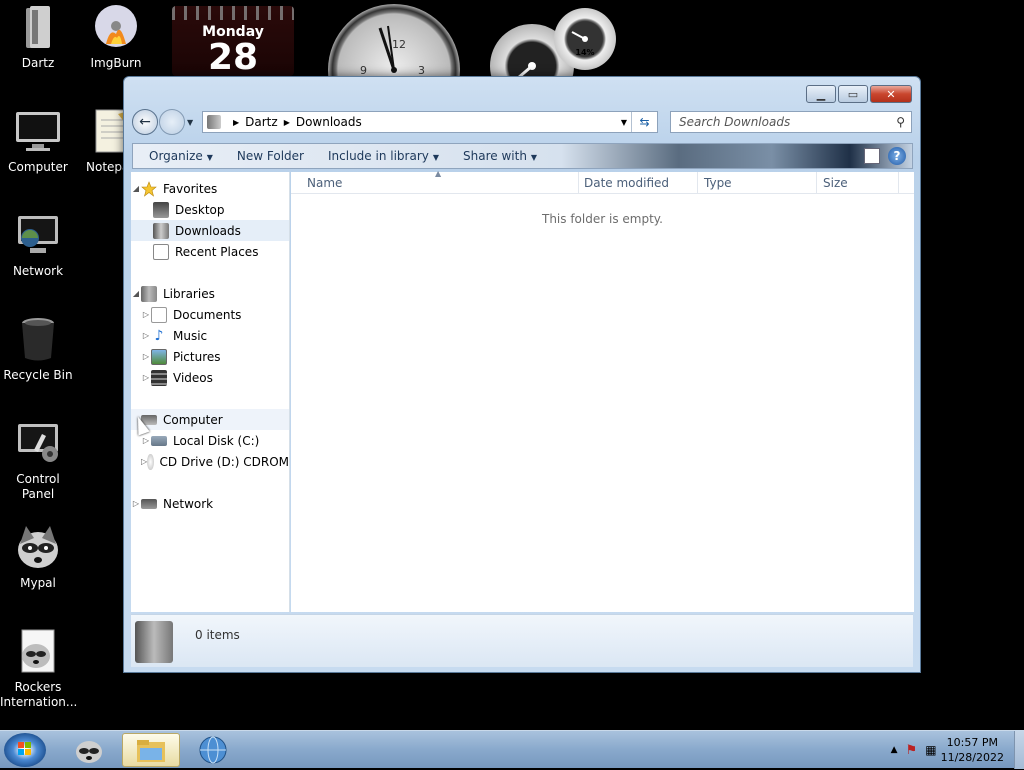 The width and height of the screenshot is (1024, 770). Describe the element at coordinates (200, 209) in the screenshot. I see `nav-label: Desktop` at that location.